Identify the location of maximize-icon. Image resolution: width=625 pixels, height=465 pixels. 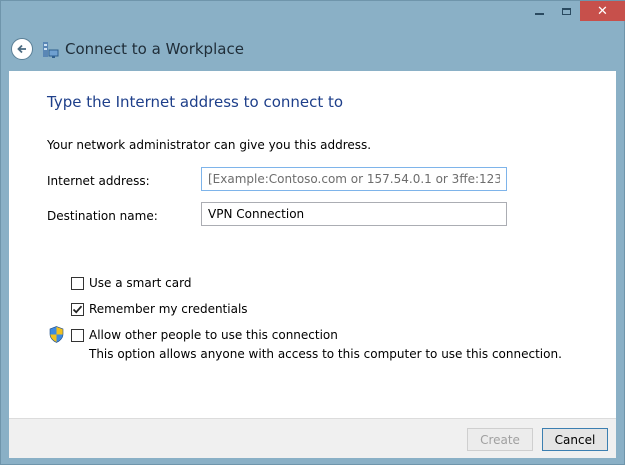
(566, 11).